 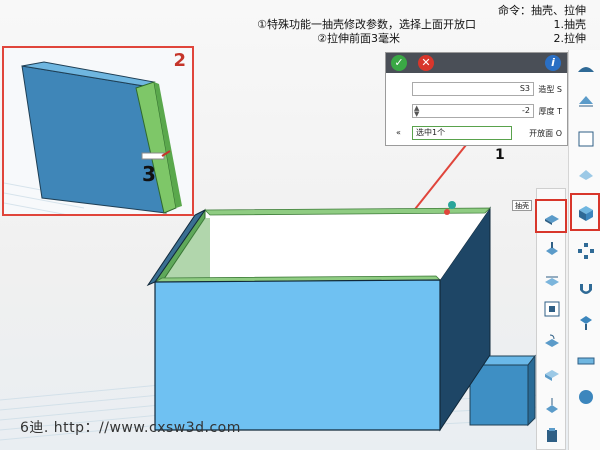 I want to click on feature-toolbar, so click(x=551, y=319).